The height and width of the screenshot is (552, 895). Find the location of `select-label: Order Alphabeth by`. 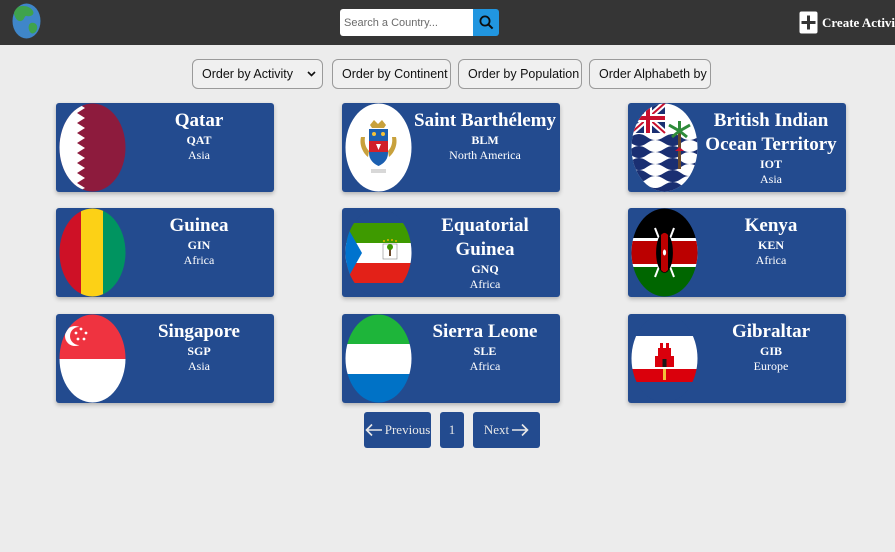

select-label: Order Alphabeth by is located at coordinates (653, 74).